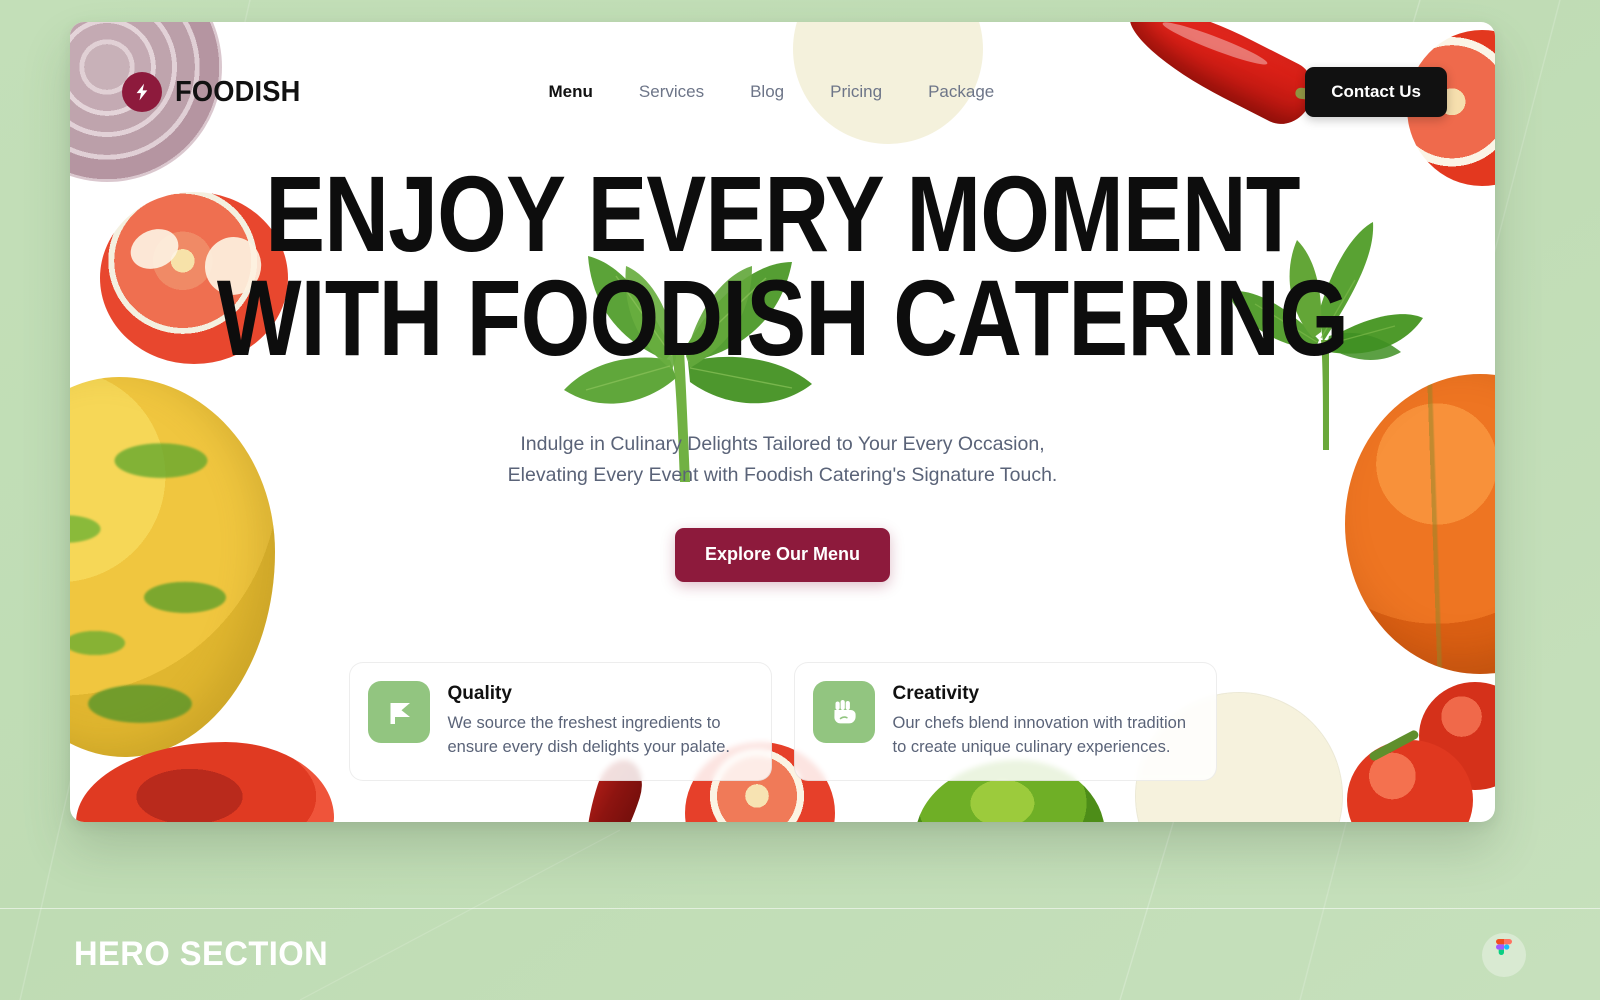  I want to click on nav-item-blog: Blog, so click(767, 92).